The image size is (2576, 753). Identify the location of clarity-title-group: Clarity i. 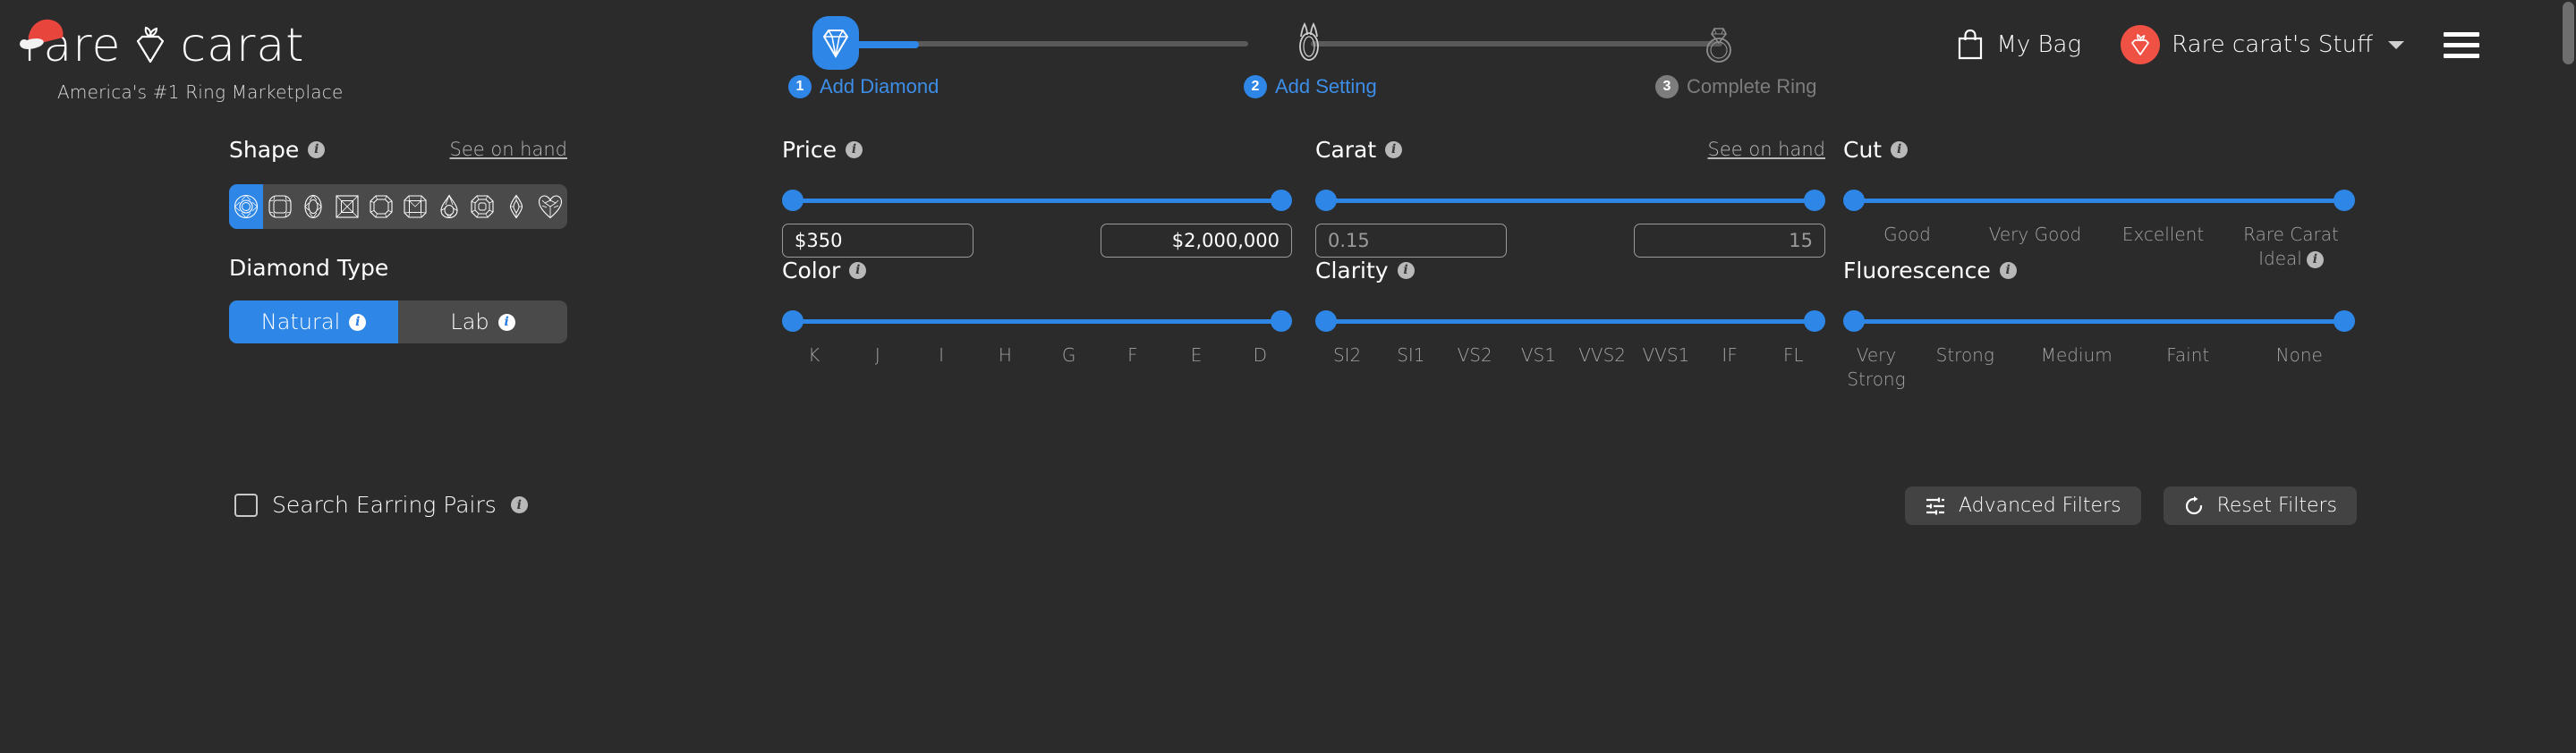
(1365, 270).